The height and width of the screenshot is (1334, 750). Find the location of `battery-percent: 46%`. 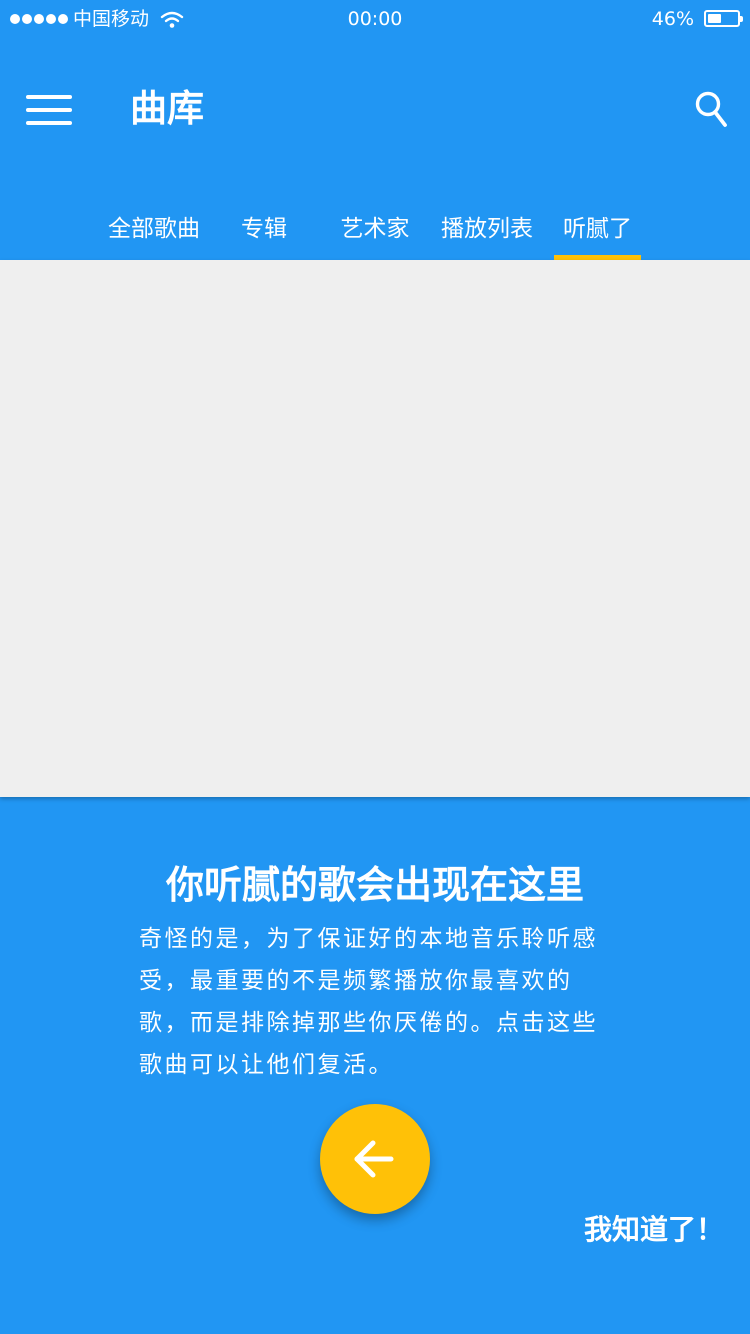

battery-percent: 46% is located at coordinates (672, 19).